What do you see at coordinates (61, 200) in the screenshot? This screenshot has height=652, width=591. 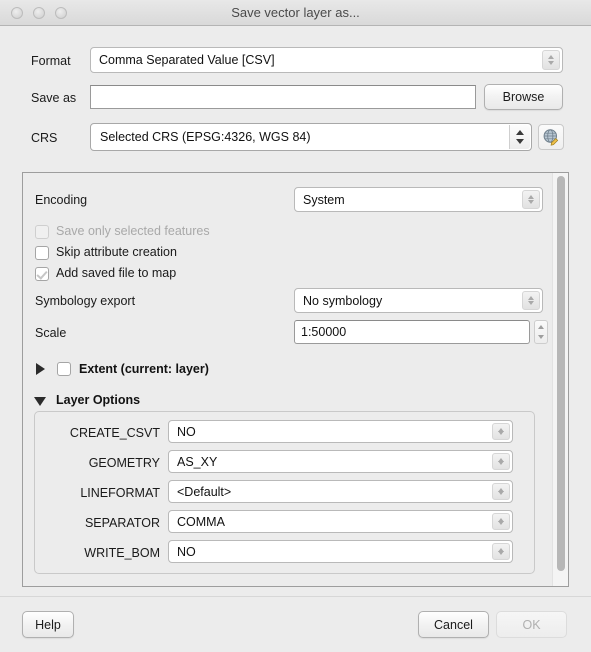 I see `encoding-label: Encoding` at bounding box center [61, 200].